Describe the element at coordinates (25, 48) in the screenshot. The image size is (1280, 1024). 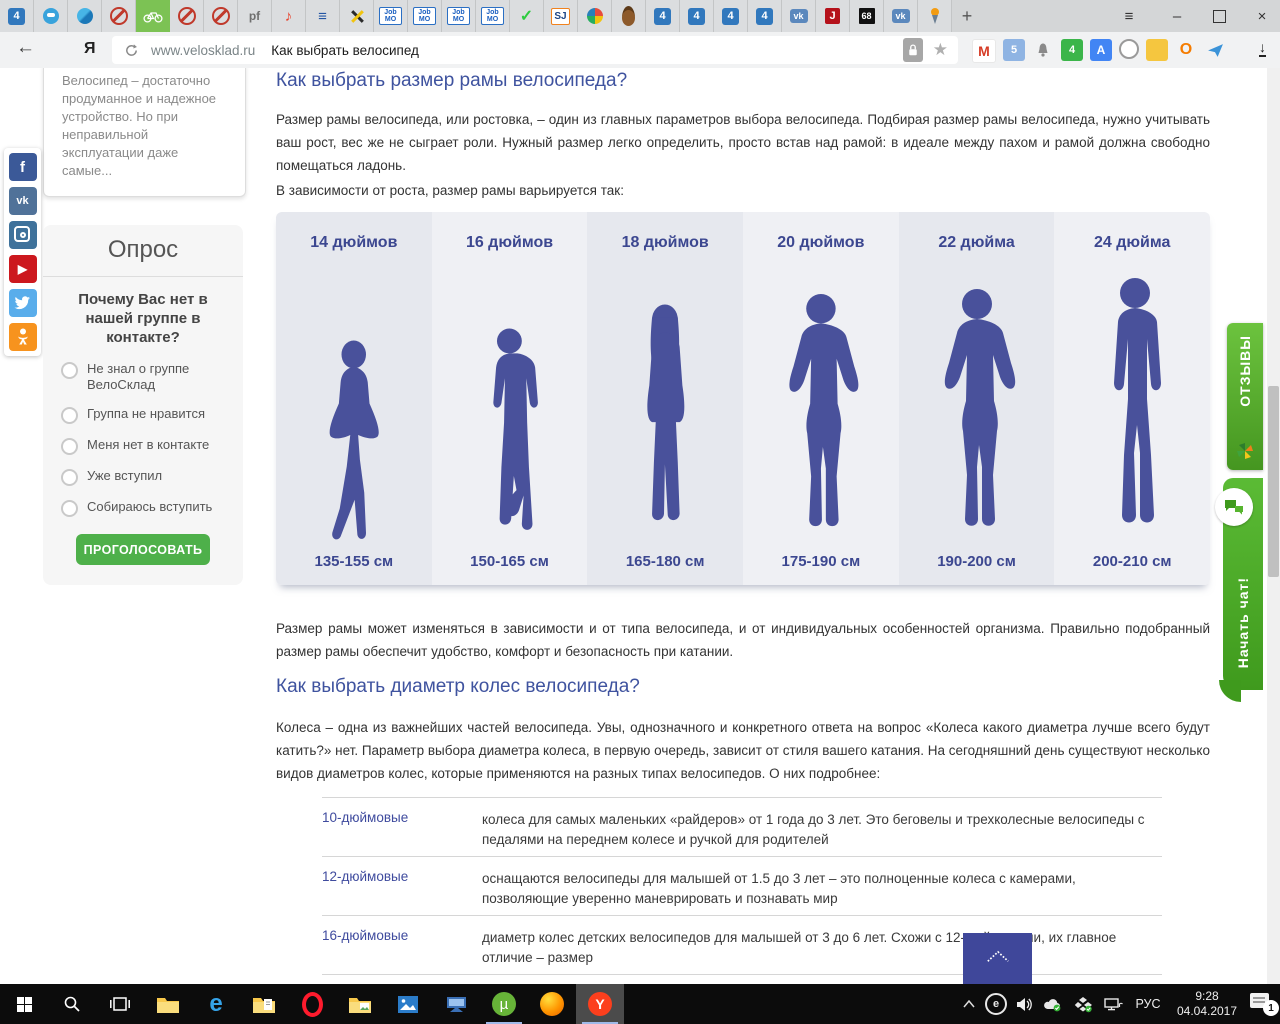
I see `back-button: ←` at that location.